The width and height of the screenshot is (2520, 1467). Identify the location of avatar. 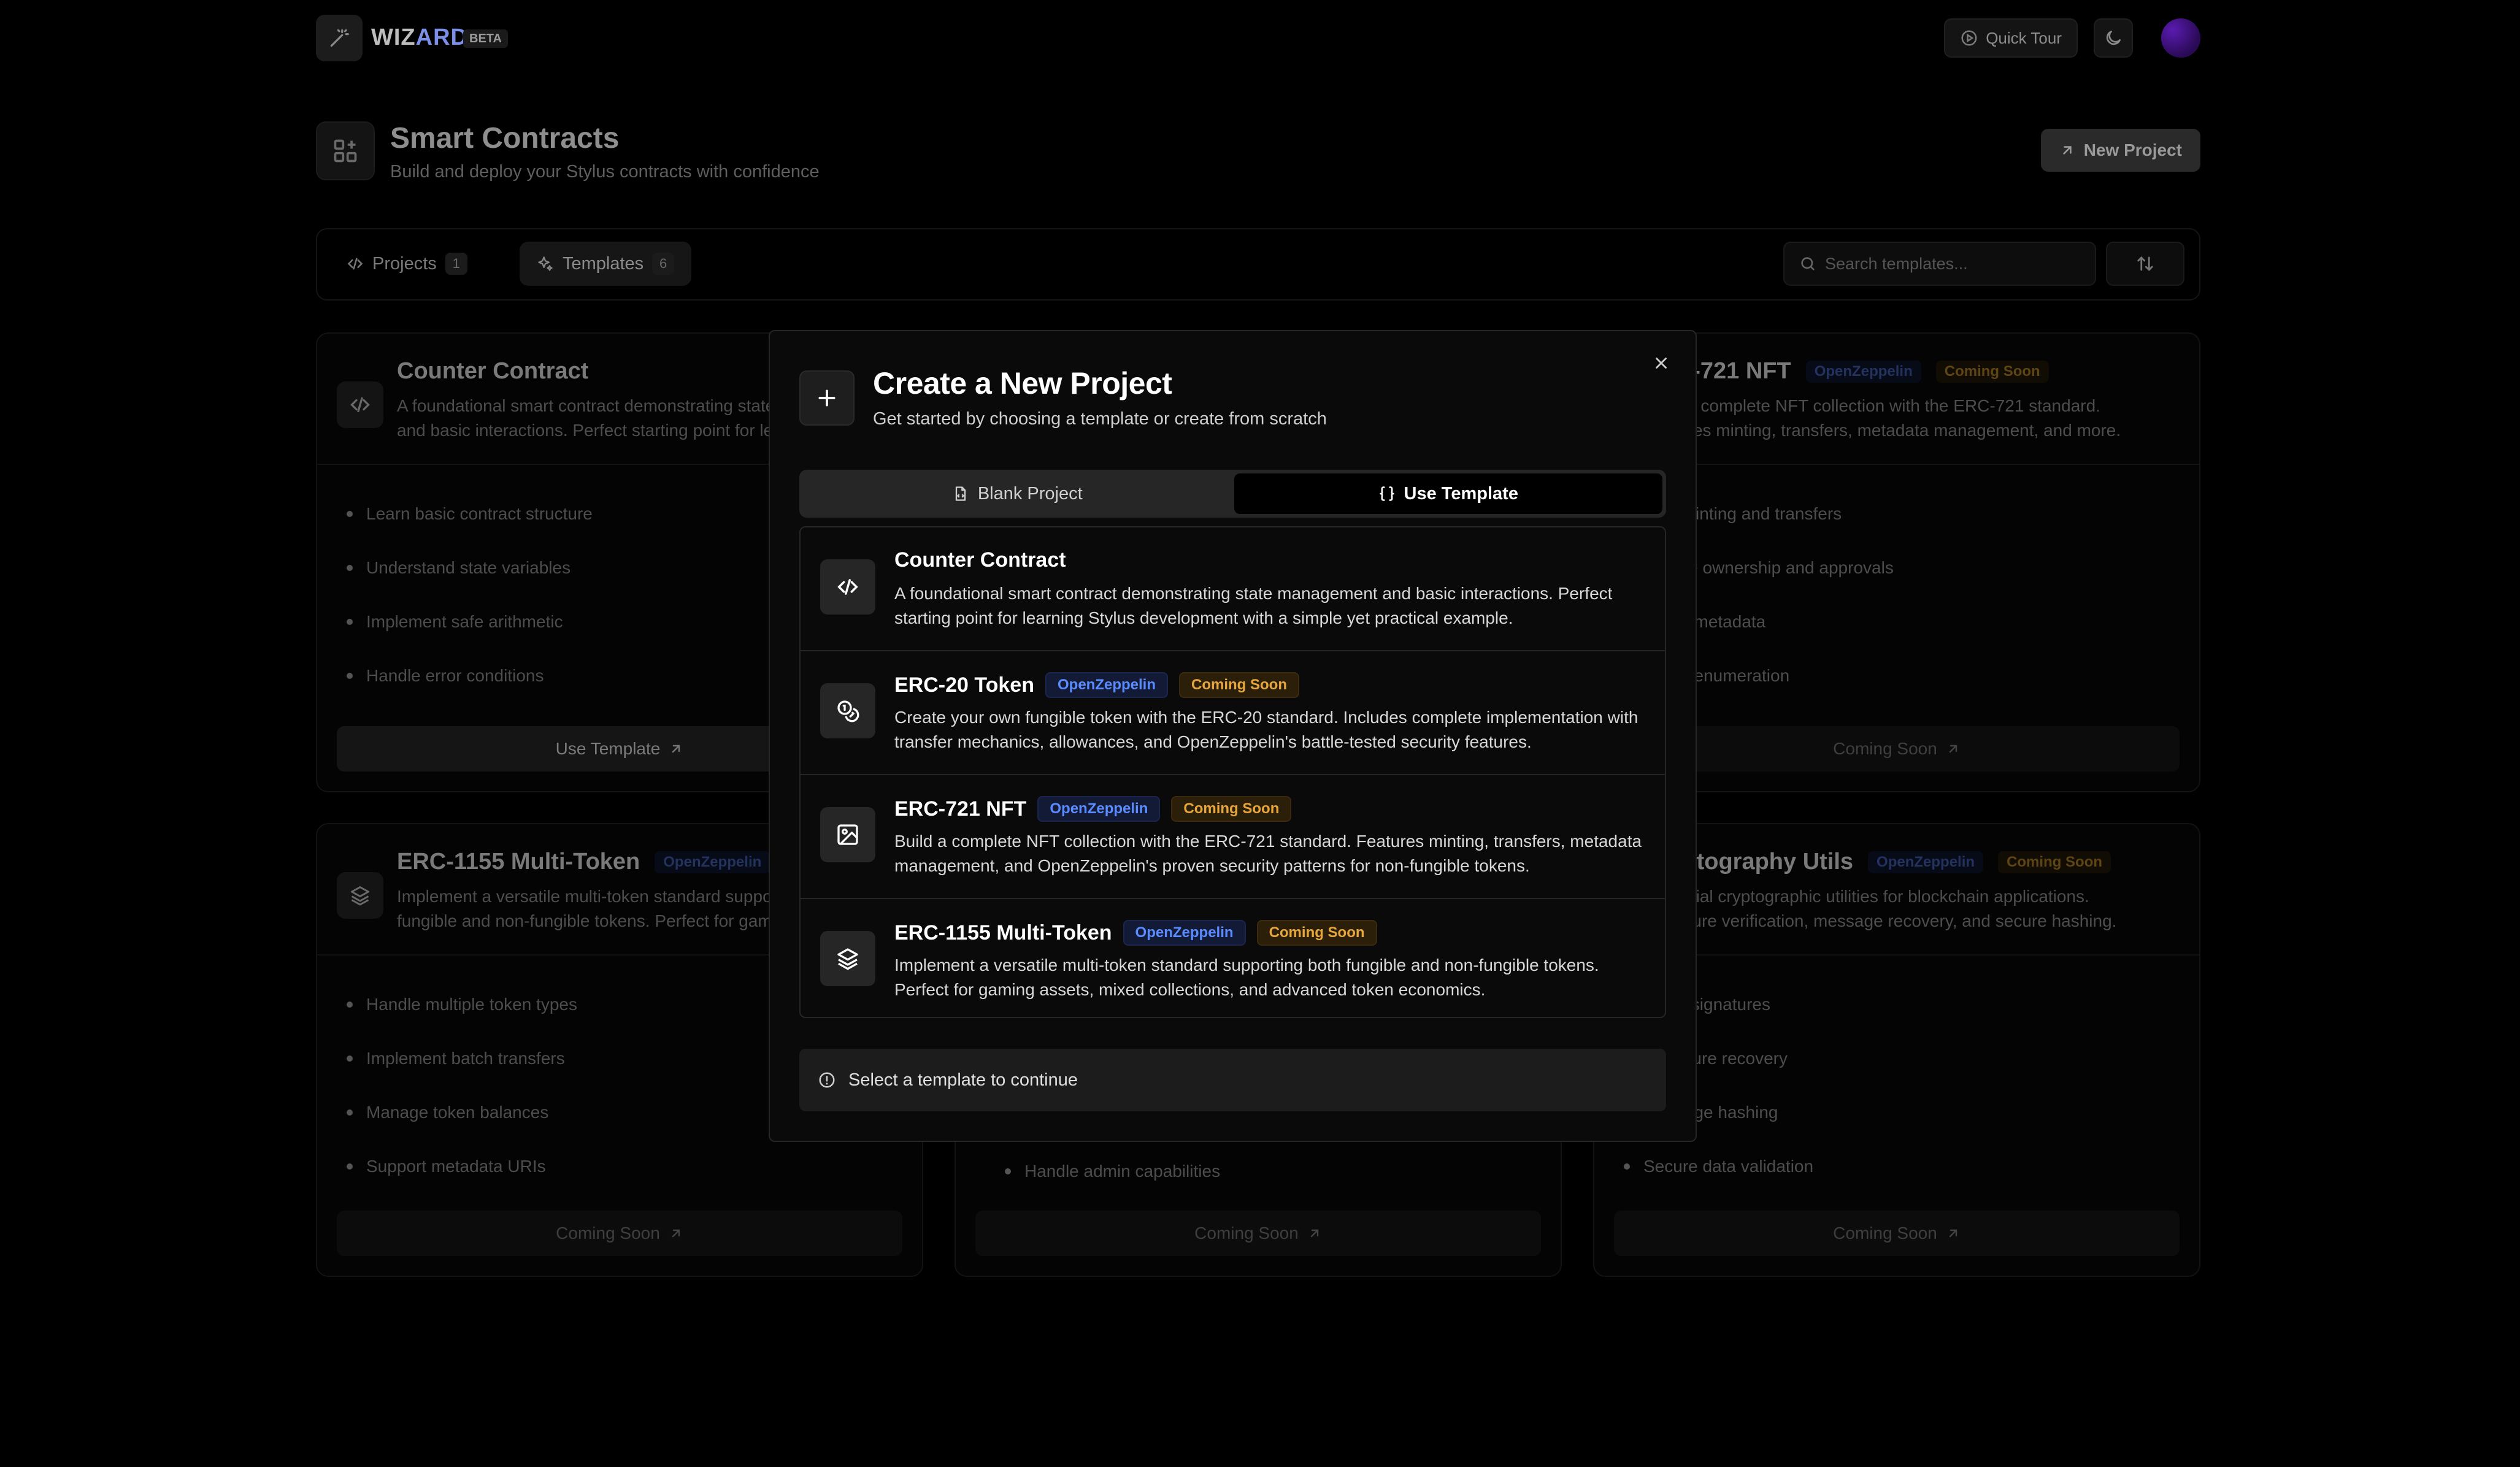
(2180, 38).